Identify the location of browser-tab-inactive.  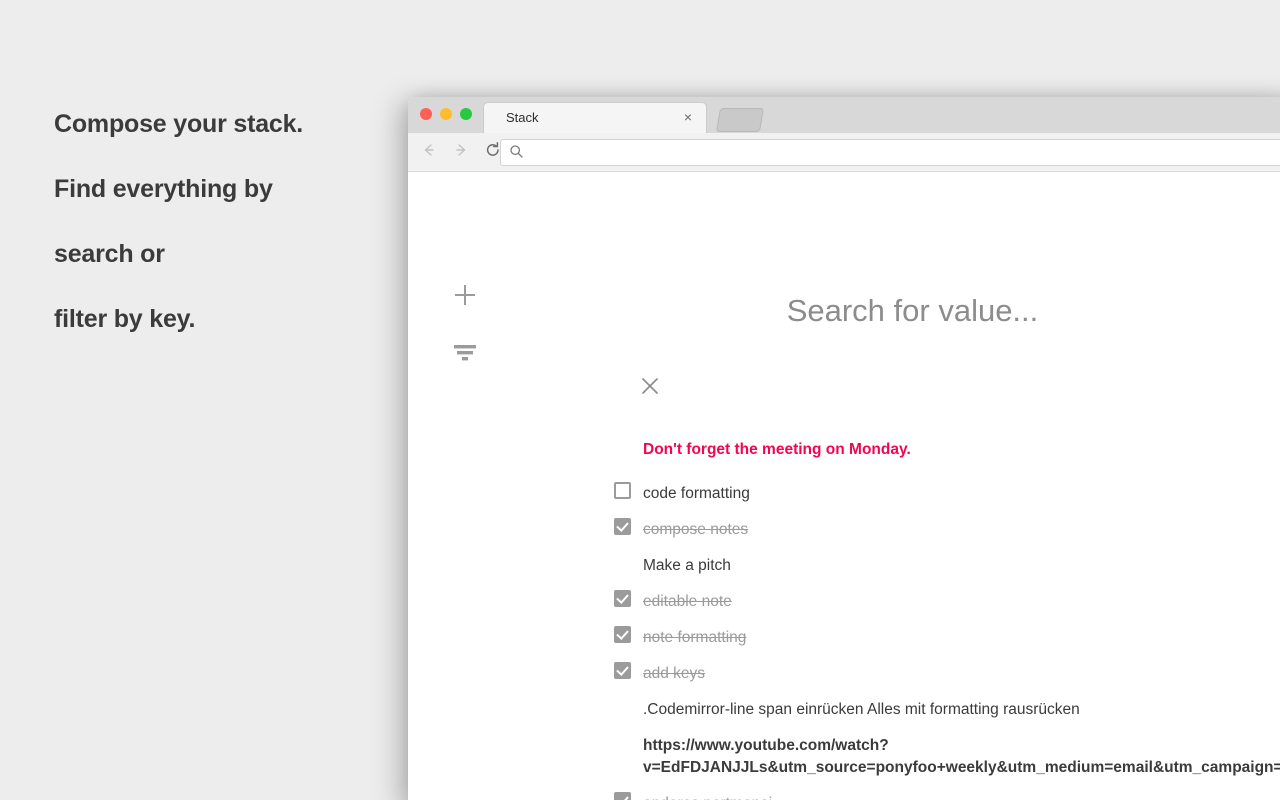
(740, 120).